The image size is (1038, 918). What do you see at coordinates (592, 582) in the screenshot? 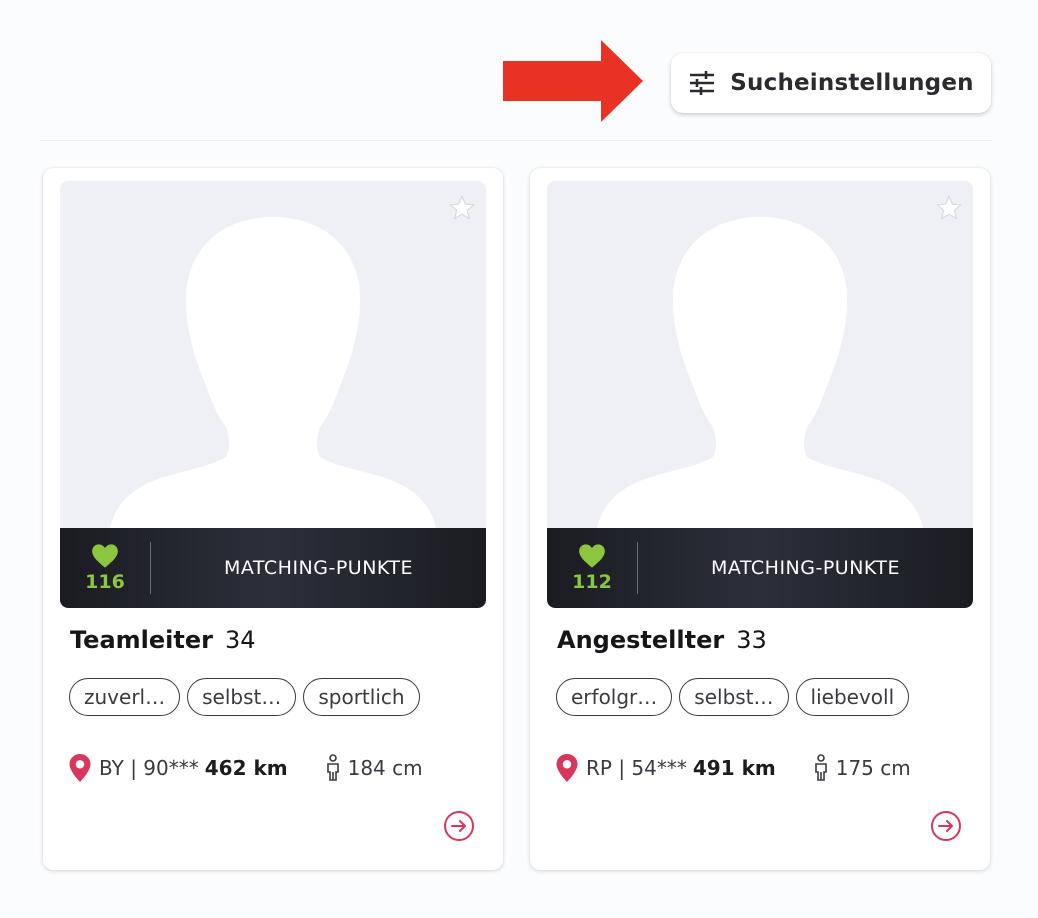
I see `match-points-value: 112` at bounding box center [592, 582].